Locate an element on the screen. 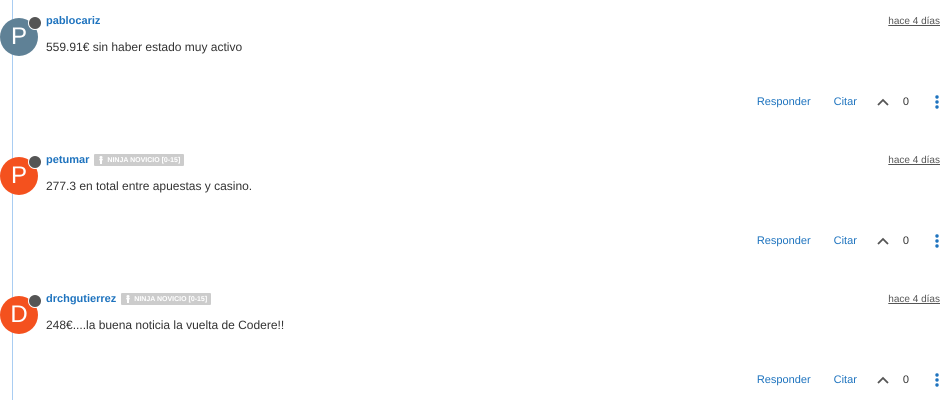 The image size is (940, 400). comment-text: 559.91€ sin haber estado muy activo is located at coordinates (145, 47).